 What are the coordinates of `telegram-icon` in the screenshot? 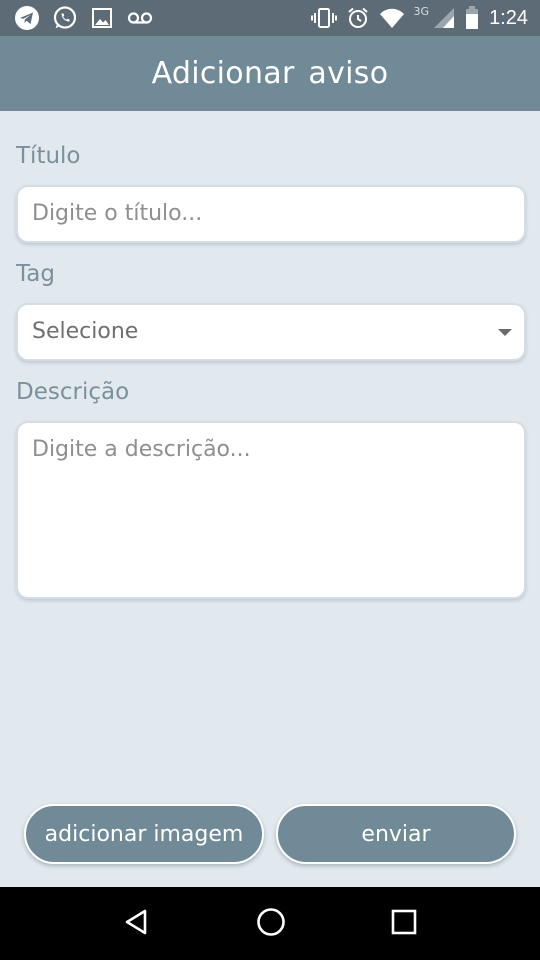 It's located at (27, 18).